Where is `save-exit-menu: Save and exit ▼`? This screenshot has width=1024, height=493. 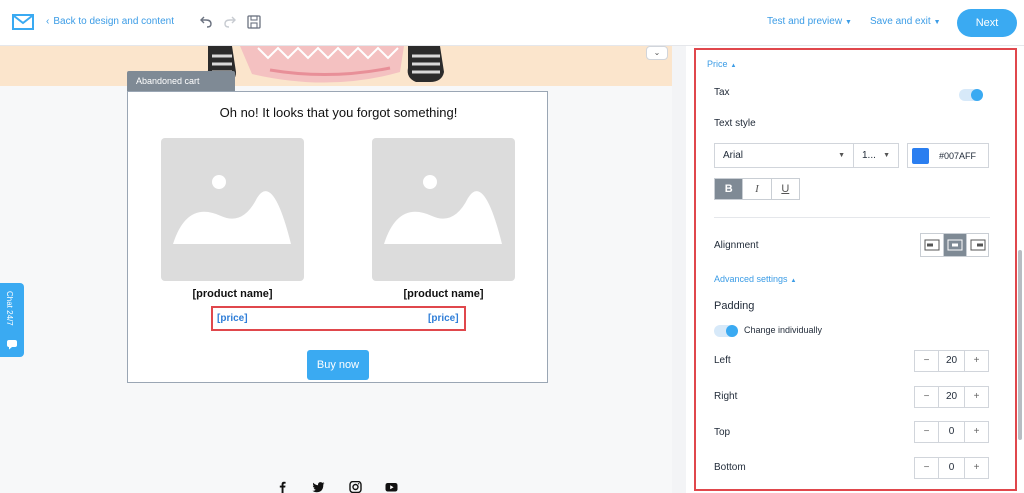
save-exit-menu: Save and exit ▼ is located at coordinates (905, 21).